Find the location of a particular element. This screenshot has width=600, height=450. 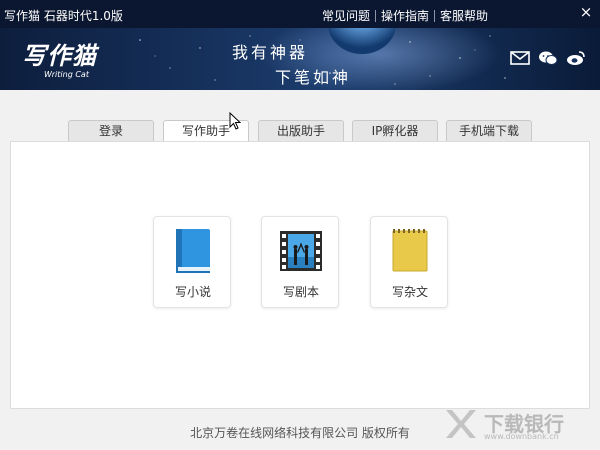

close-button: × is located at coordinates (586, 12).